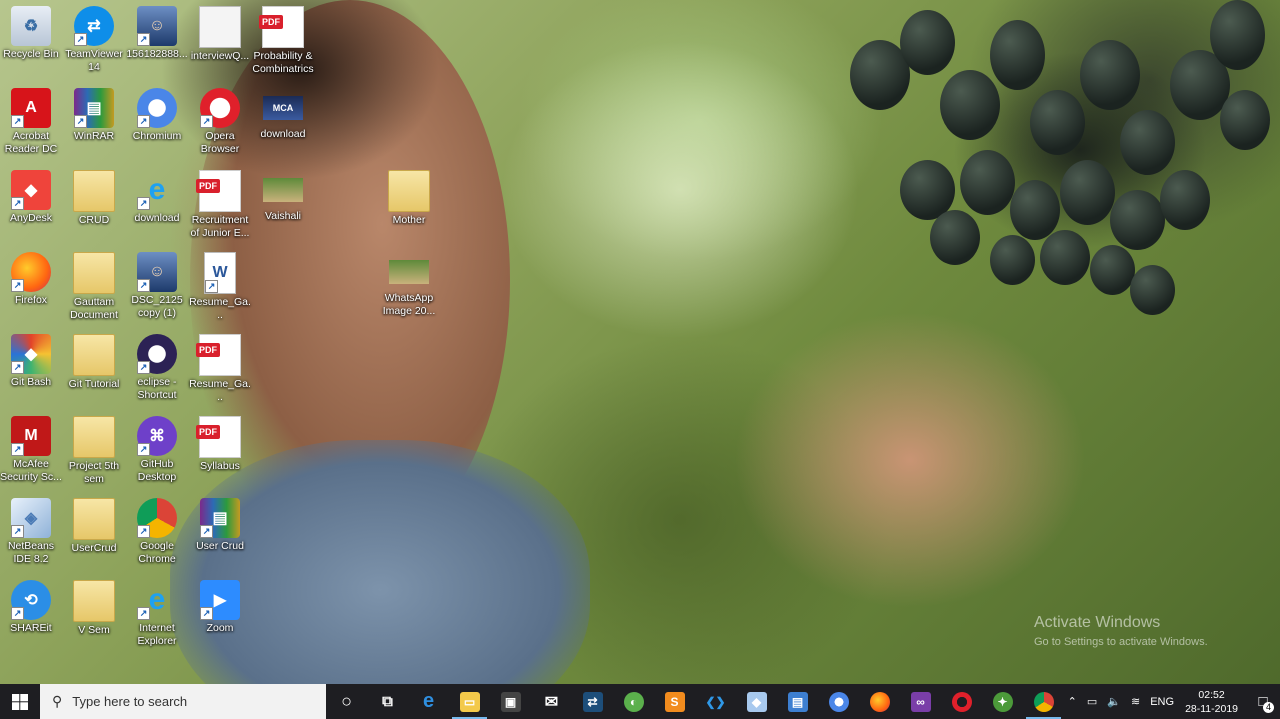  I want to click on taskbar-app-button: ❮❯, so click(715, 701).